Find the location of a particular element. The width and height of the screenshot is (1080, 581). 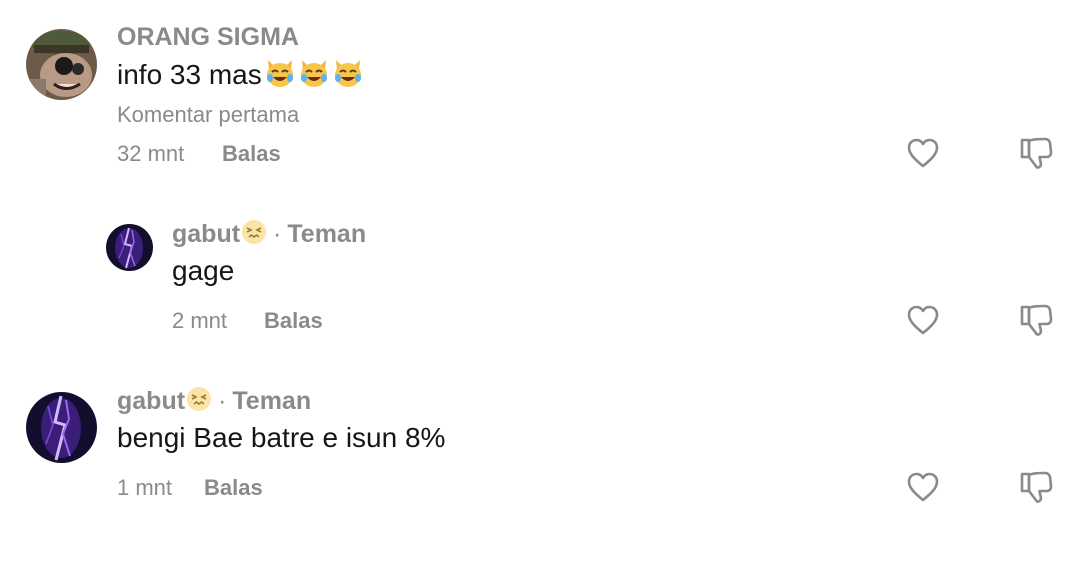

comment-text: bengi Bae batre e isun 8% is located at coordinates (281, 437).